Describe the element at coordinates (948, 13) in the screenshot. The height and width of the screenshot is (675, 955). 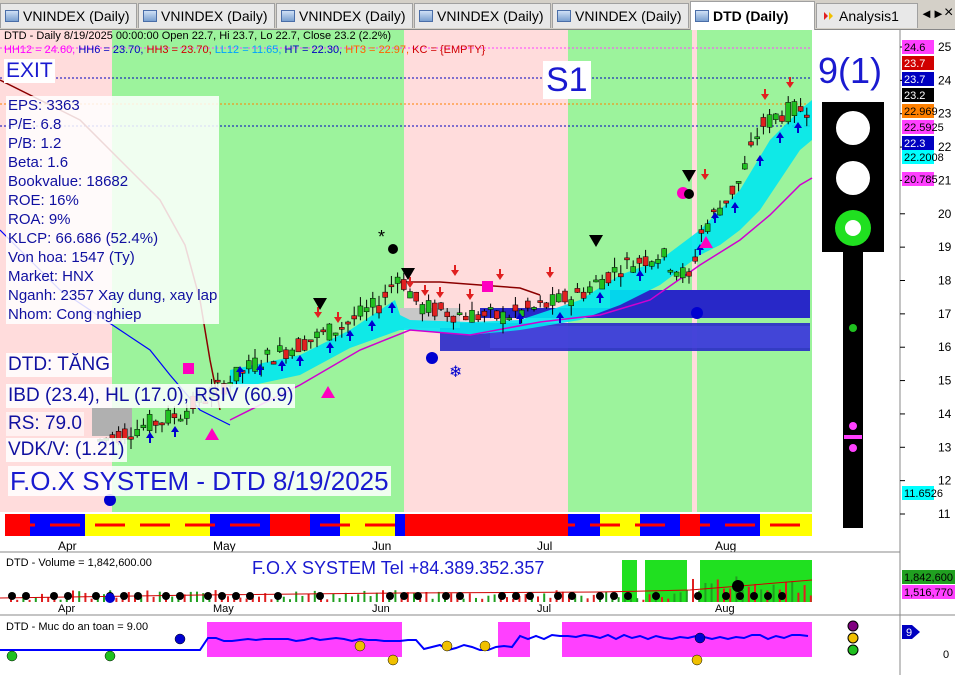
I see `tab-close-icon: ×` at that location.